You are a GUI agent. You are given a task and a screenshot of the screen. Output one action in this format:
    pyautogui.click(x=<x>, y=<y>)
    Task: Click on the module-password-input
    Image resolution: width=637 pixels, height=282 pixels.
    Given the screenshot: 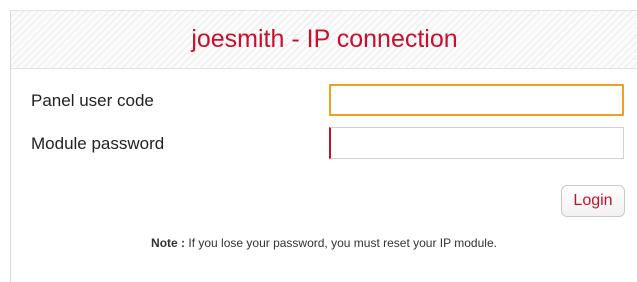 What is the action you would take?
    pyautogui.click(x=476, y=143)
    